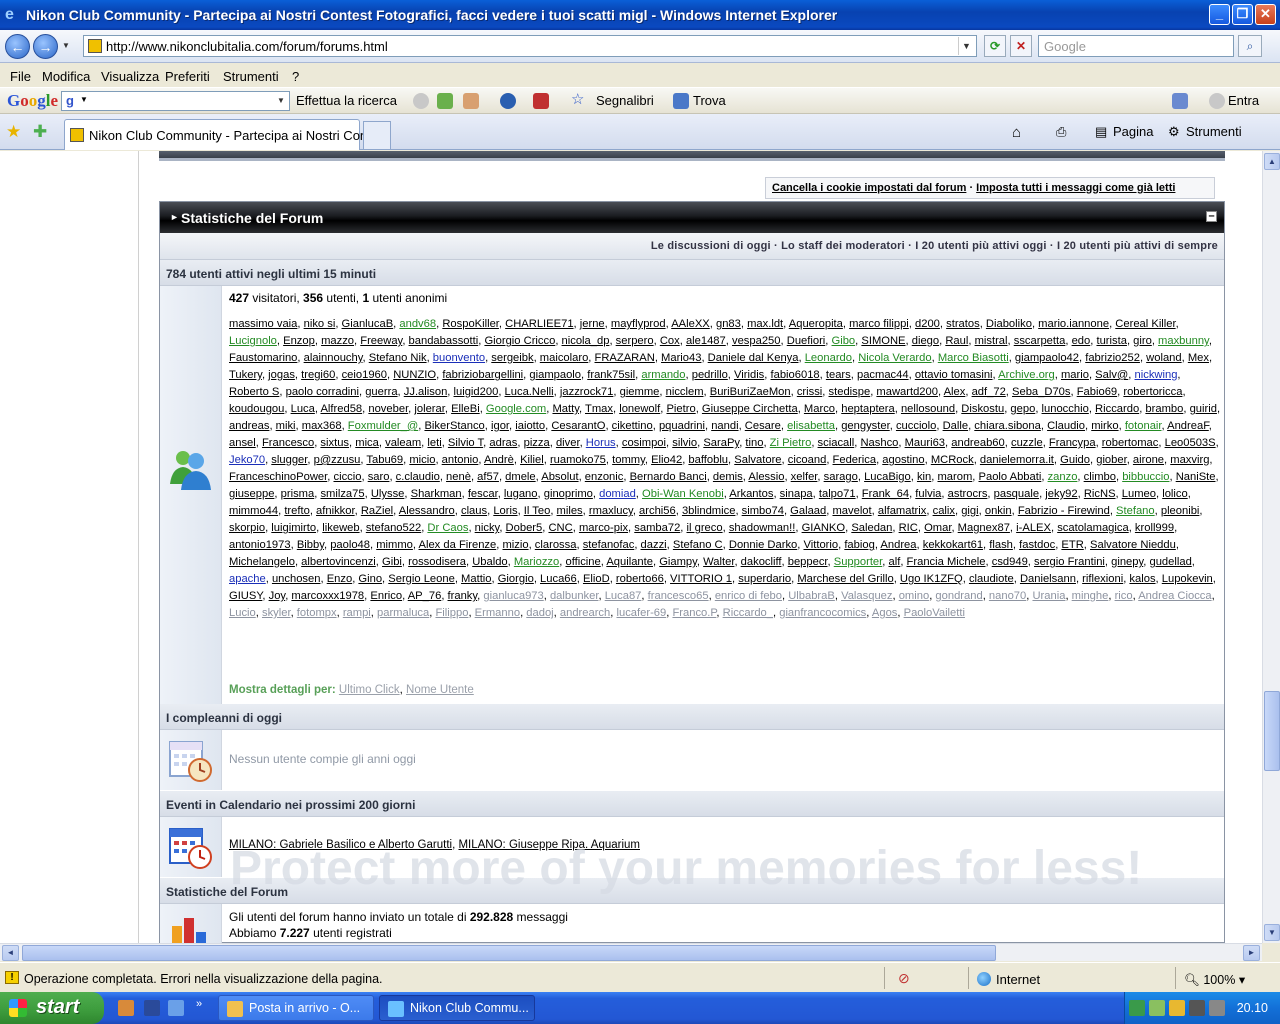 This screenshot has width=1280, height=1024. I want to click on user-link: Valasquez, so click(866, 596).